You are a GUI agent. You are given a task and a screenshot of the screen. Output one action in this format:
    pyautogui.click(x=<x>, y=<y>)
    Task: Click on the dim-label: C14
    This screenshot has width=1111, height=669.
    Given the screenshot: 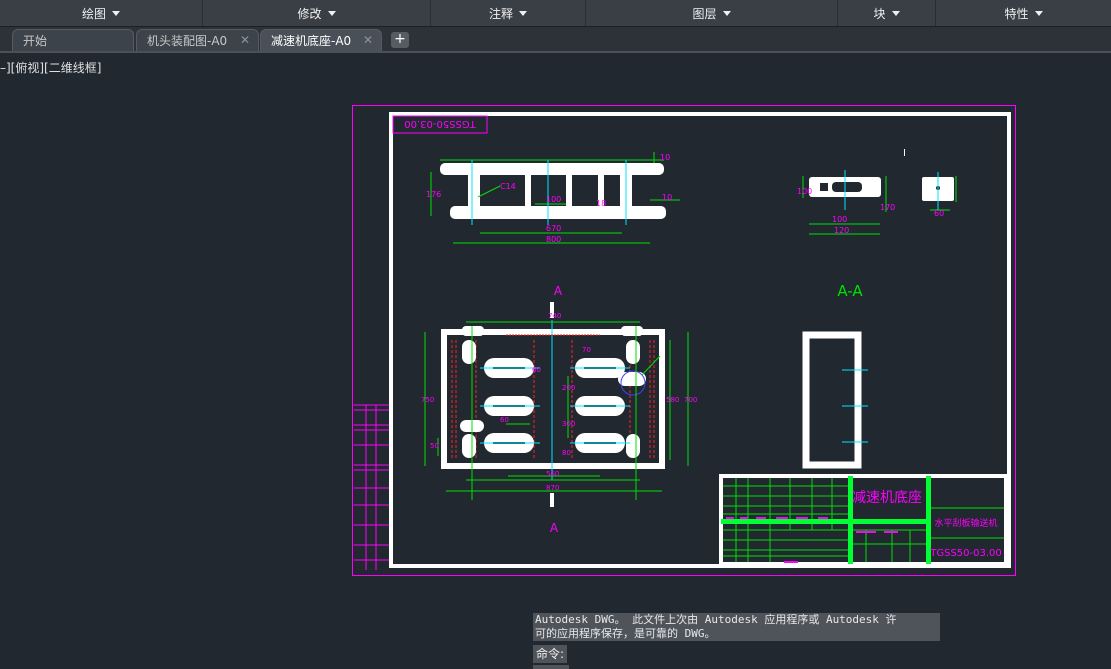 What is the action you would take?
    pyautogui.click(x=508, y=186)
    